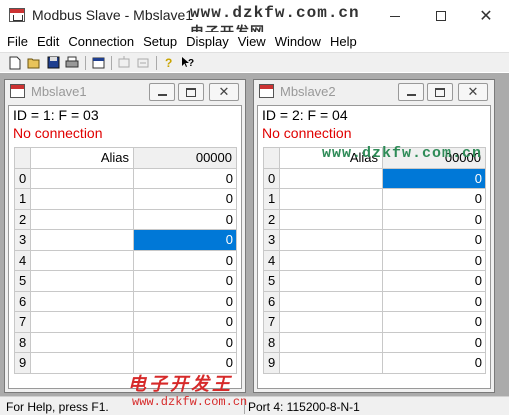  Describe the element at coordinates (72, 63) in the screenshot. I see `print-icon` at that location.